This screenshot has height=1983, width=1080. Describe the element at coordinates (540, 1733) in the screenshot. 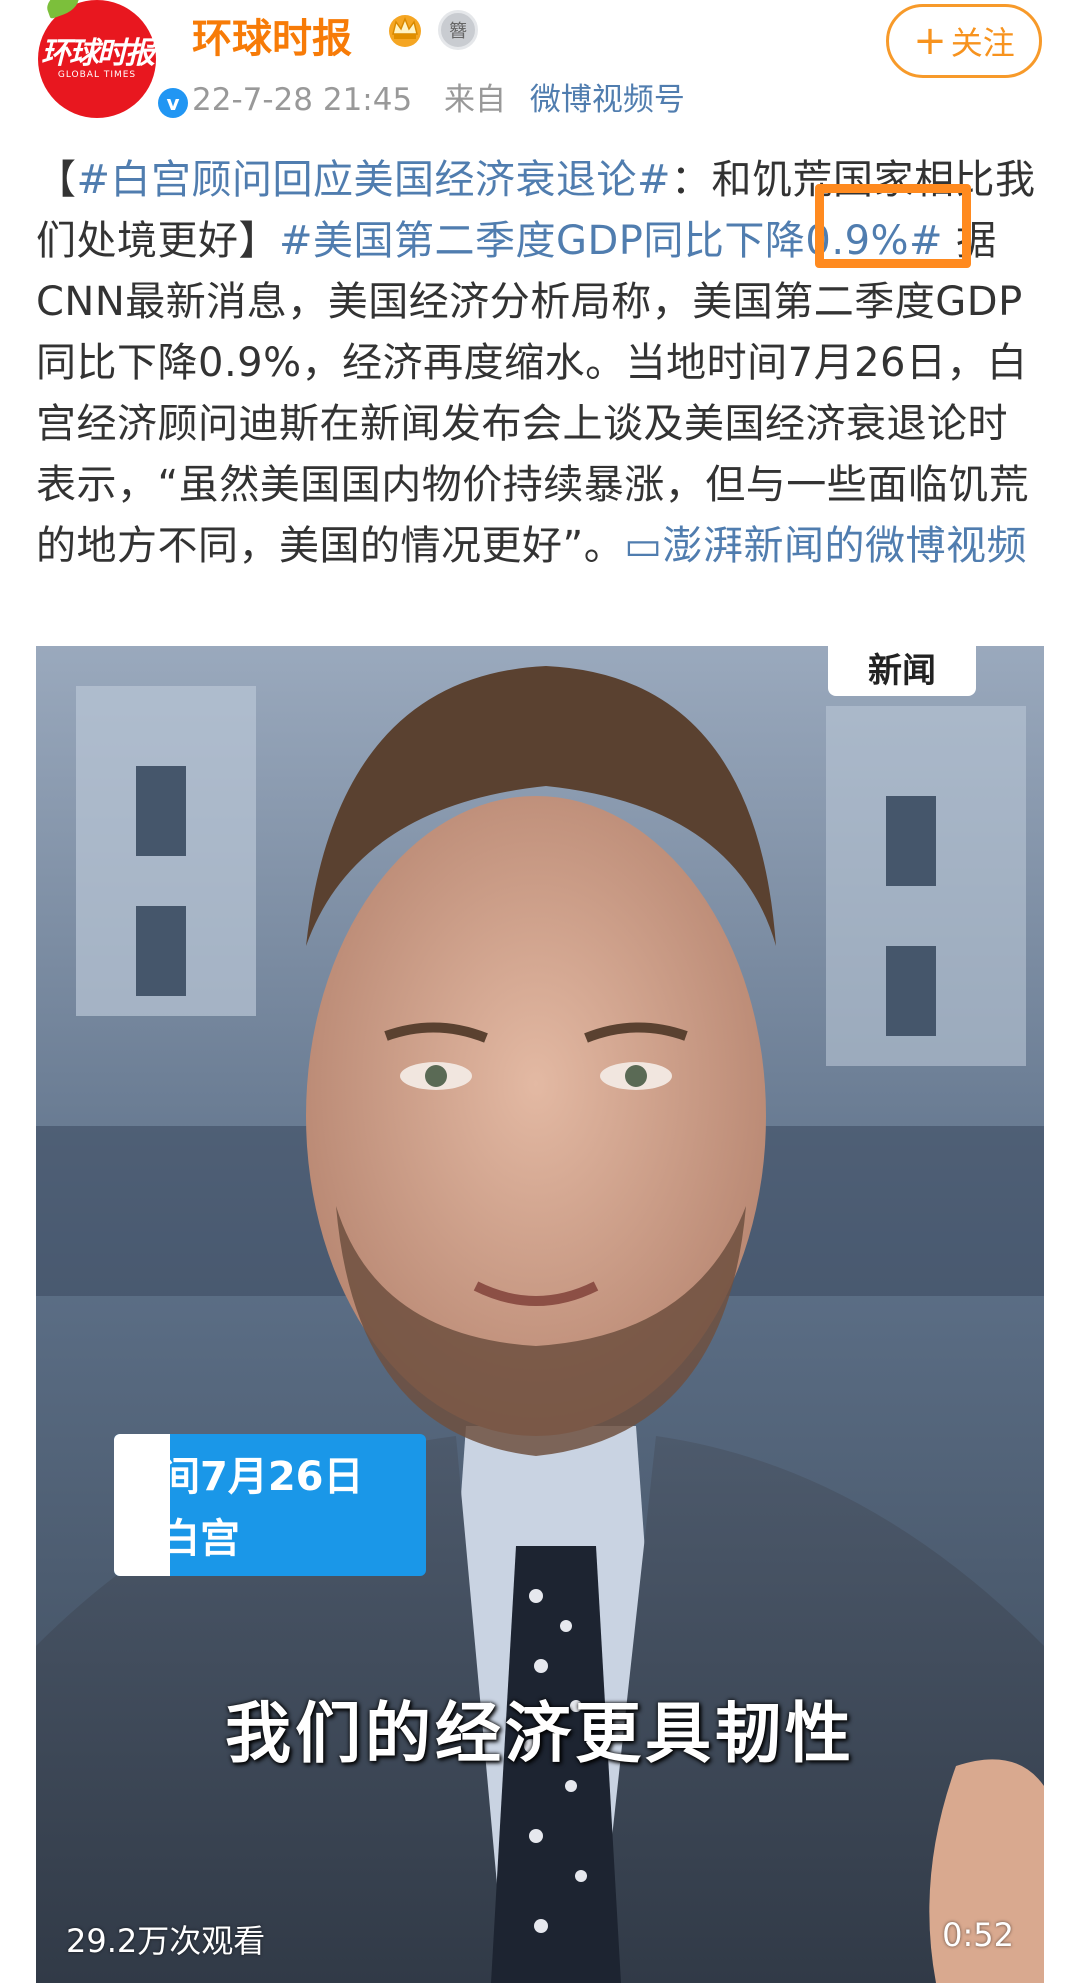

I see `video-subtitle: 我们的经济更具韧性` at that location.